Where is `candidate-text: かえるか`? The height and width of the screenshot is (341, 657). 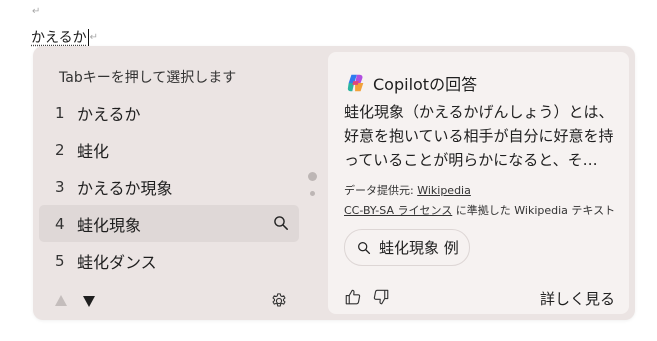 candidate-text: かえるか is located at coordinates (109, 114).